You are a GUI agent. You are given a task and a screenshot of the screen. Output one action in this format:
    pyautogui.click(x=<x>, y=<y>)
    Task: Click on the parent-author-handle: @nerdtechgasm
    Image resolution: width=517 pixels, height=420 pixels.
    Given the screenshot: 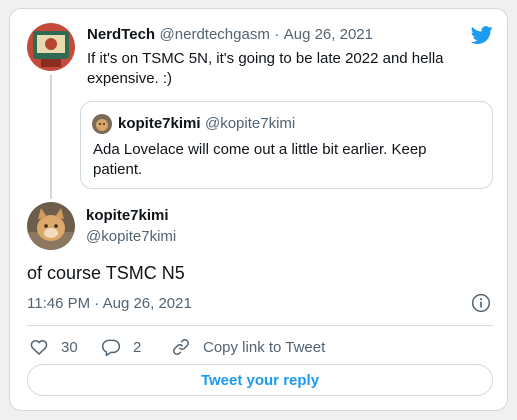 What is the action you would take?
    pyautogui.click(x=215, y=34)
    